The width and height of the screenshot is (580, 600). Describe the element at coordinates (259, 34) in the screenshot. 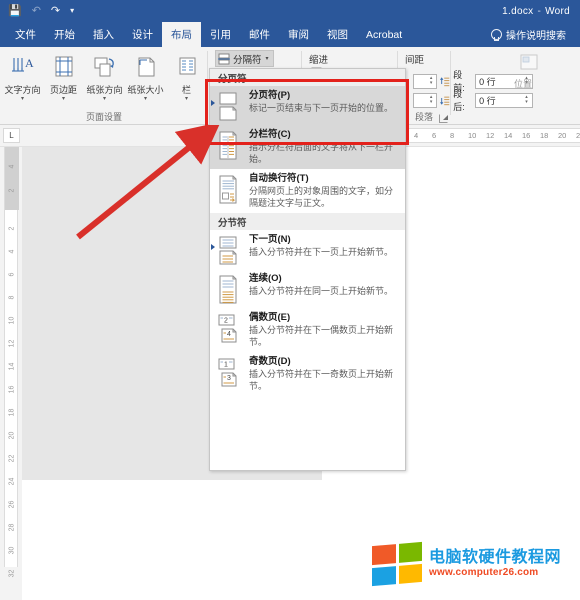

I see `ribbon-tab-7: 邮件` at that location.